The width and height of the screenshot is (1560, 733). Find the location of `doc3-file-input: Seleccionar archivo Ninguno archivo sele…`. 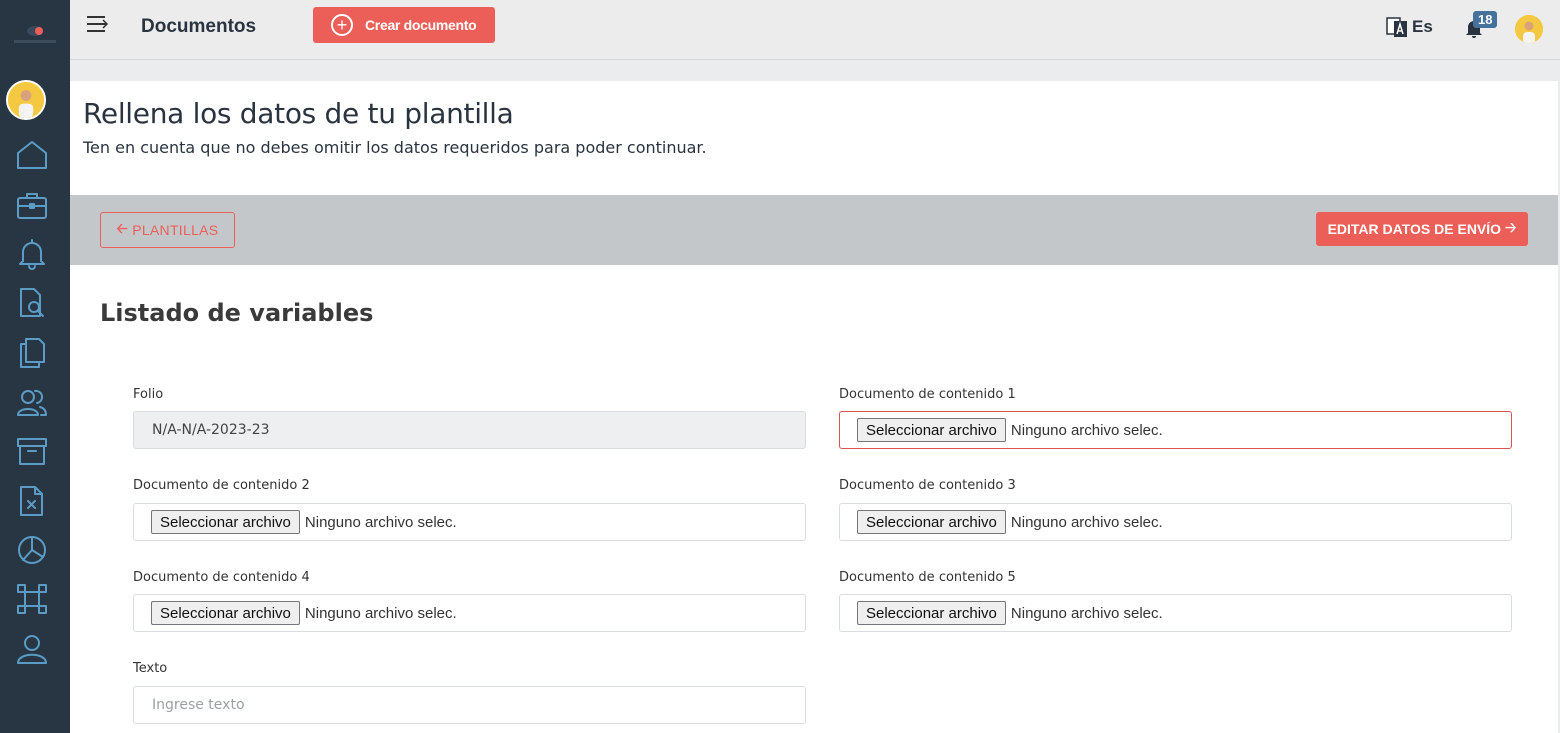

doc3-file-input: Seleccionar archivo Ninguno archivo sele… is located at coordinates (1175, 522).